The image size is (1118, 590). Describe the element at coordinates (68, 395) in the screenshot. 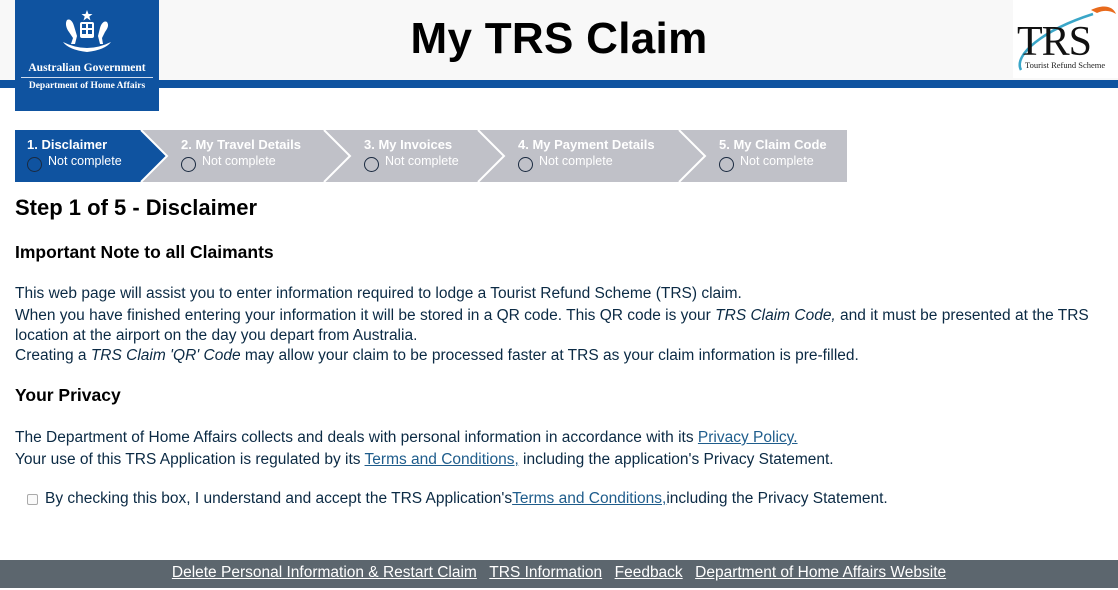

I see `privacy-heading: Your Privacy` at that location.